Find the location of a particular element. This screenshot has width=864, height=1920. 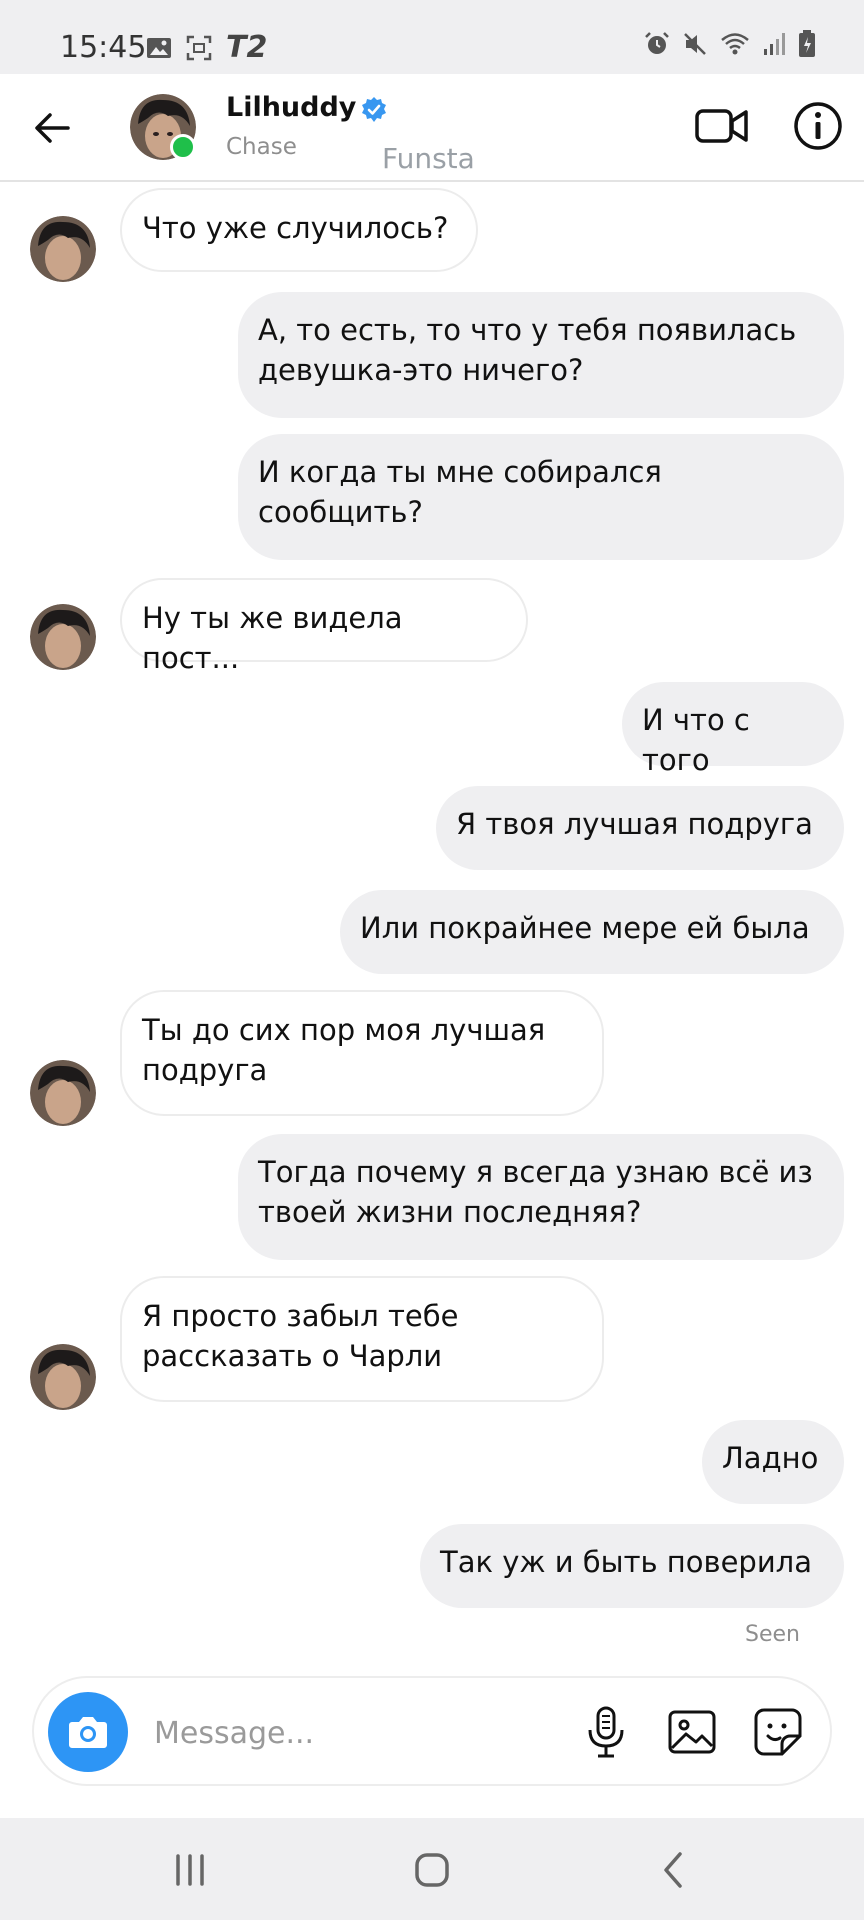

contact-subtitle: Chase is located at coordinates (261, 147).